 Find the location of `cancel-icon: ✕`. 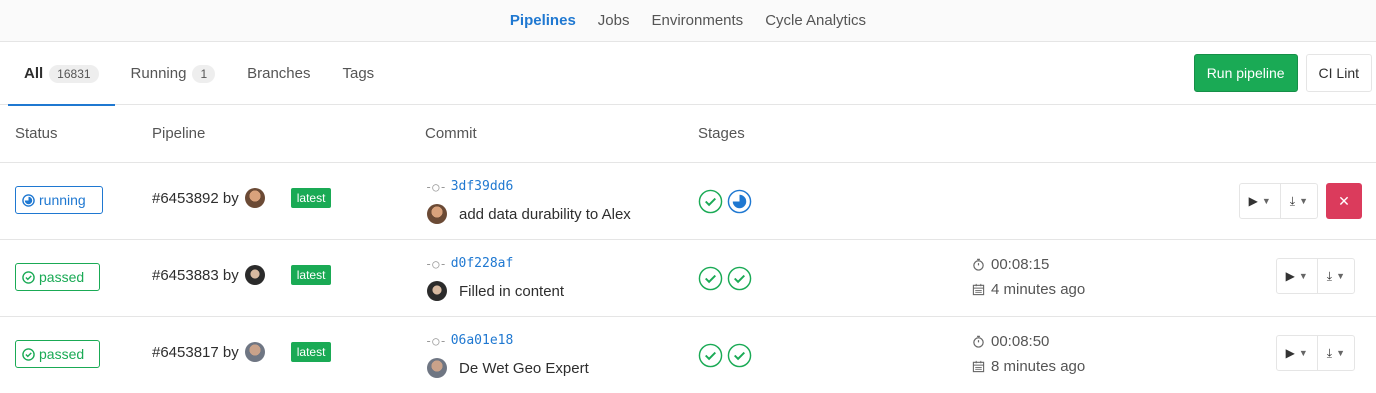

cancel-icon: ✕ is located at coordinates (1344, 200).